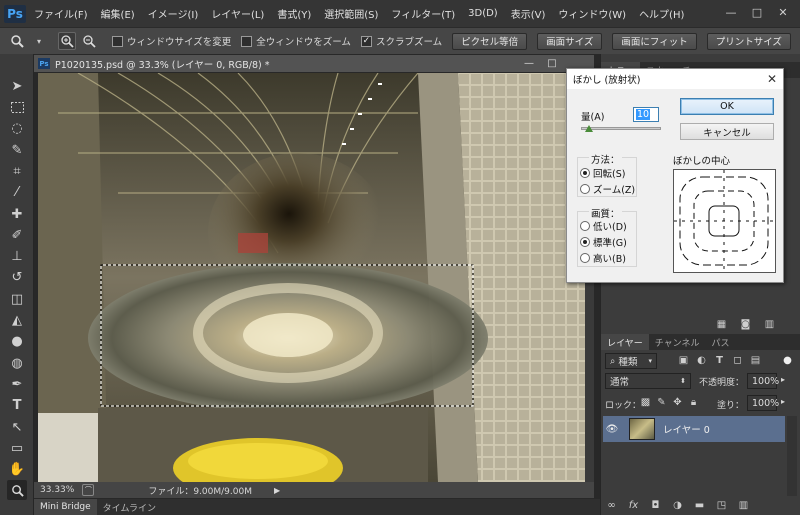 This screenshot has width=800, height=515. What do you see at coordinates (423, 13) in the screenshot?
I see `menu-filter: フィルター(T)` at bounding box center [423, 13].